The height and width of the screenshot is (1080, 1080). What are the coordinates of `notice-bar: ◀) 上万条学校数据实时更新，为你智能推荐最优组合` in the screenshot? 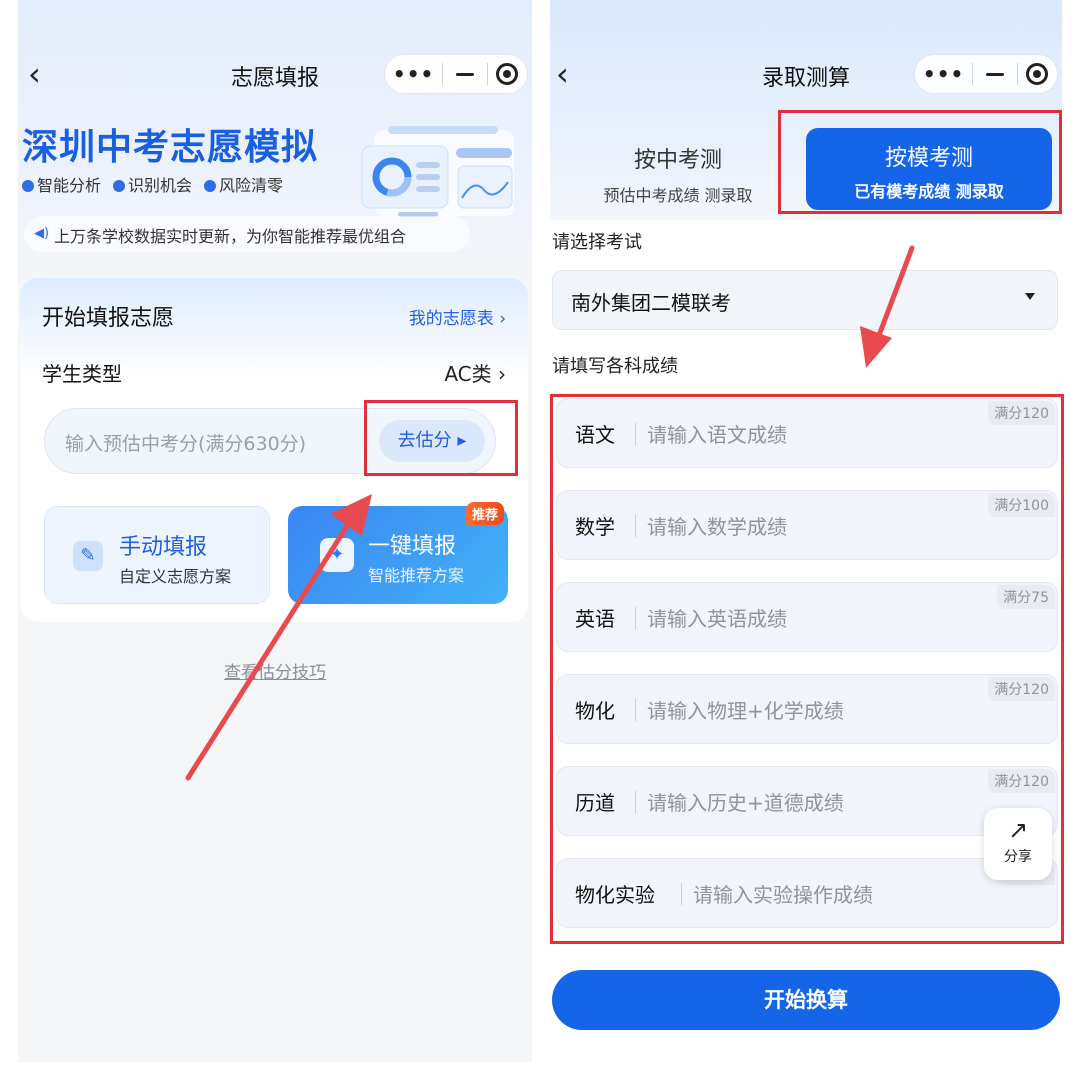 It's located at (247, 234).